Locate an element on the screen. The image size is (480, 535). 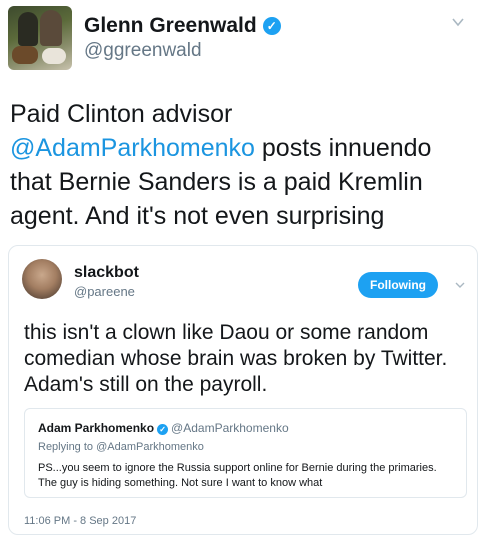
tweet-text-part: Paid Clinton advisor is located at coordinates (121, 114).